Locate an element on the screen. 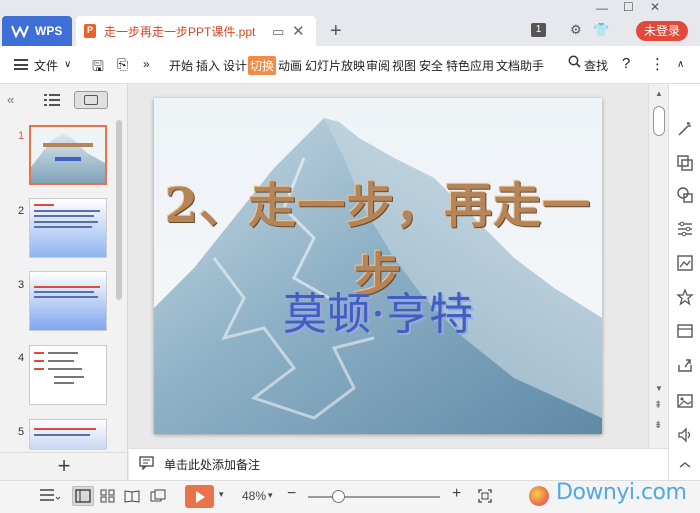 Image resolution: width=700 pixels, height=513 pixels. format-painter-icon: ⎘ is located at coordinates (122, 64).